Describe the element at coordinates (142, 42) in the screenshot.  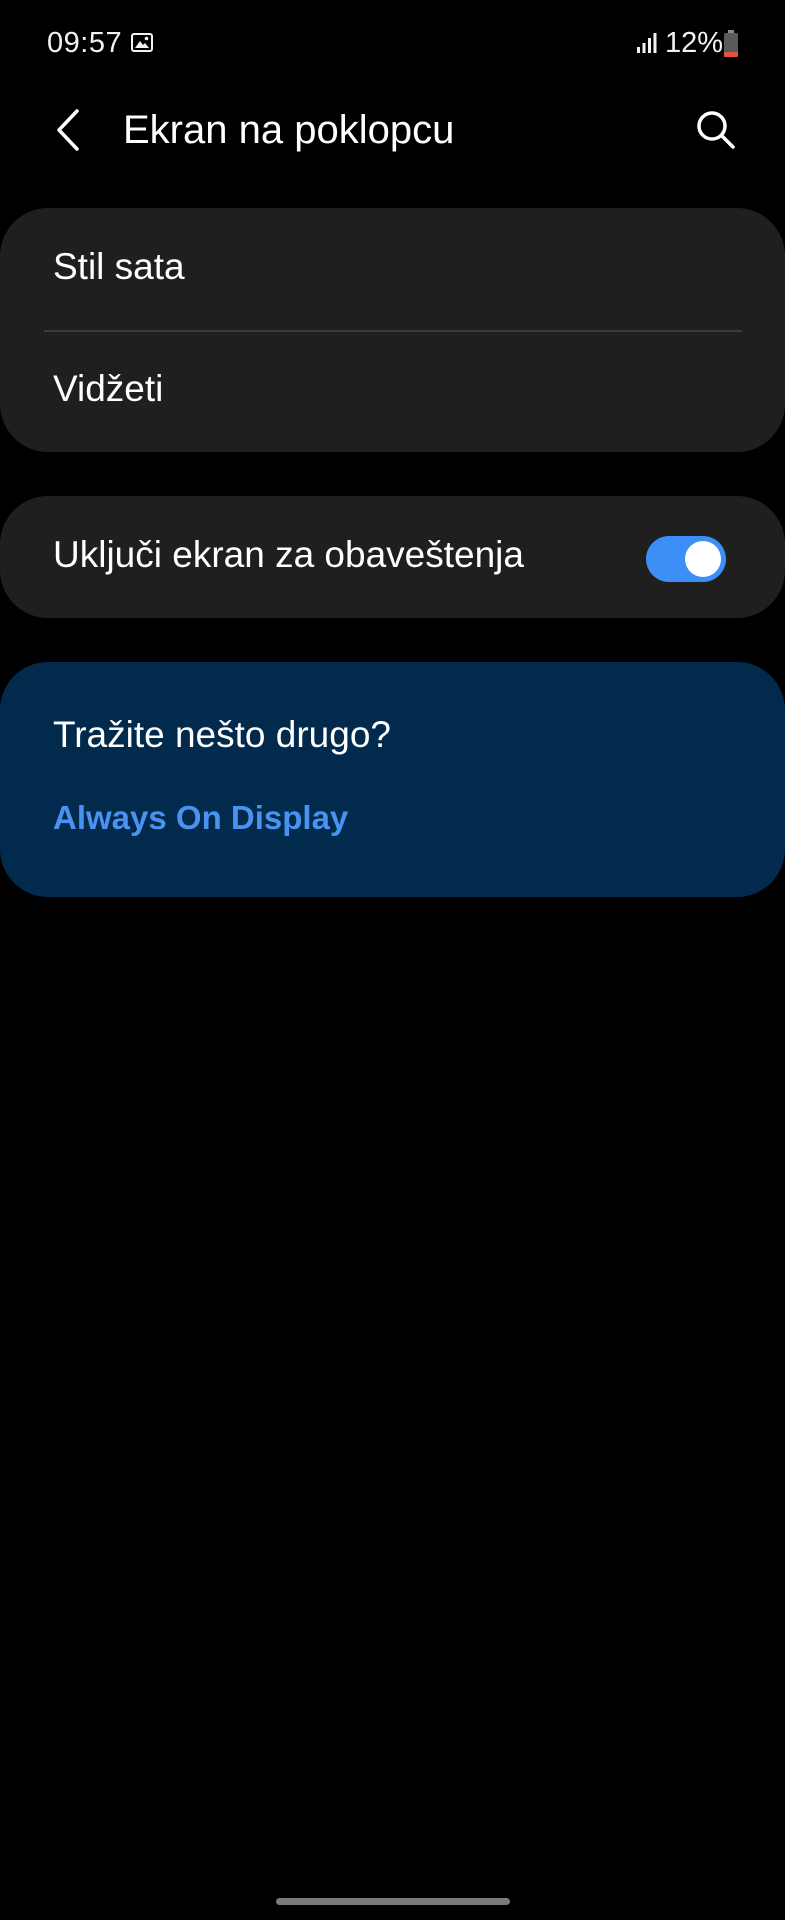
I see `gallery-icon` at that location.